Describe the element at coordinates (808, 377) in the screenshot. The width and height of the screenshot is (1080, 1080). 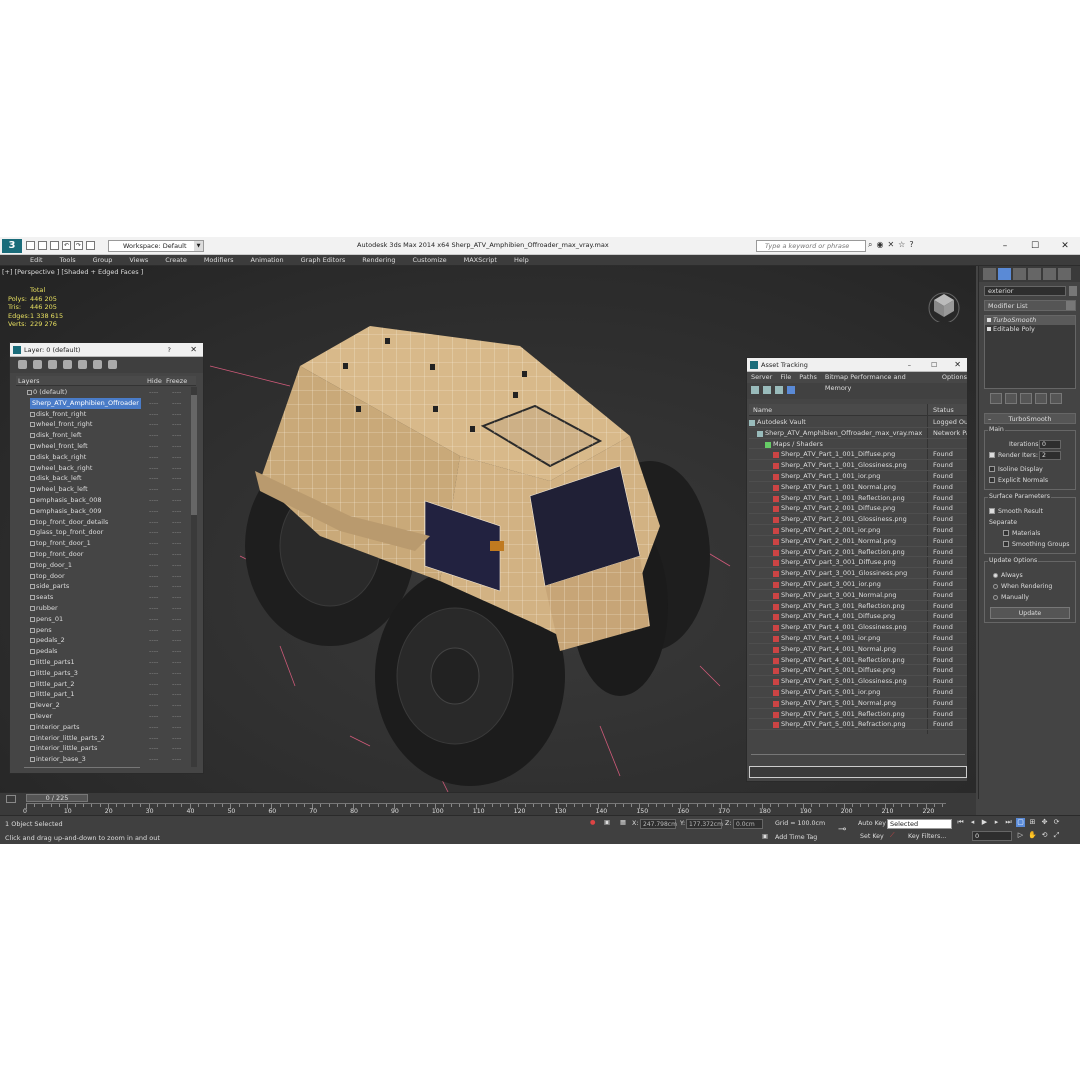
I see `asset-menu-paths: Paths` at that location.